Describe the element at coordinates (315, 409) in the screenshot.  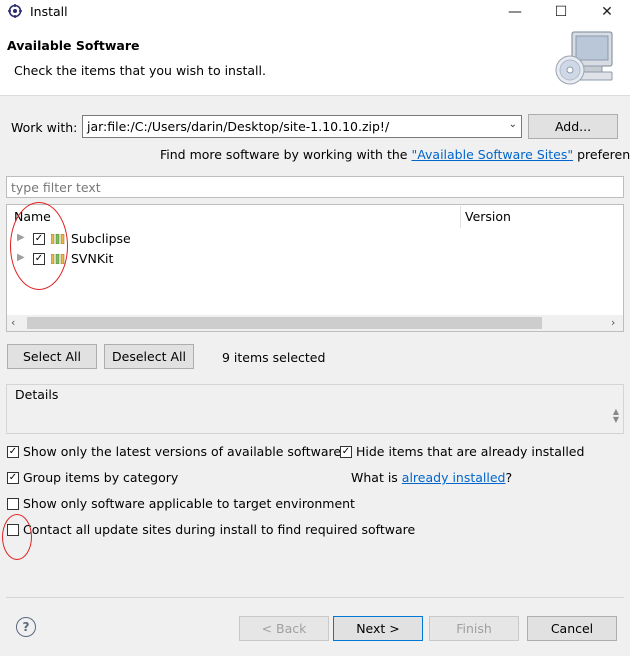
I see `details-group: Details ▲ ▼` at that location.